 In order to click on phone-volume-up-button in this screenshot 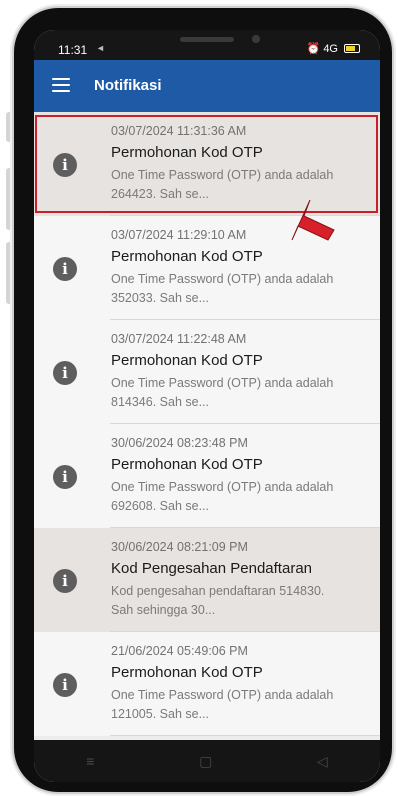, I will do `click(9, 199)`.